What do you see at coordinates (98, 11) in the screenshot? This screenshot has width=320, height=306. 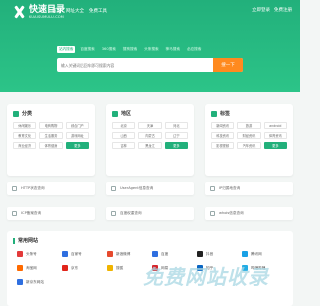 I see `nav-tools: 免费工具` at bounding box center [98, 11].